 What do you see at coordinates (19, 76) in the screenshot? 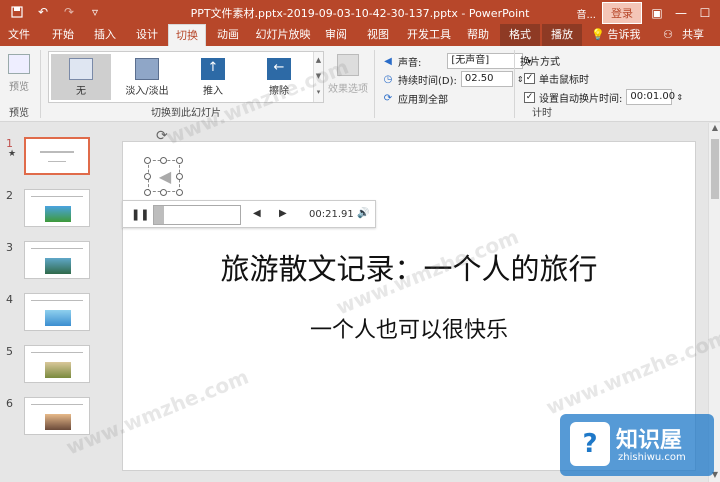
I see `preview-button: 预览` at bounding box center [19, 76].